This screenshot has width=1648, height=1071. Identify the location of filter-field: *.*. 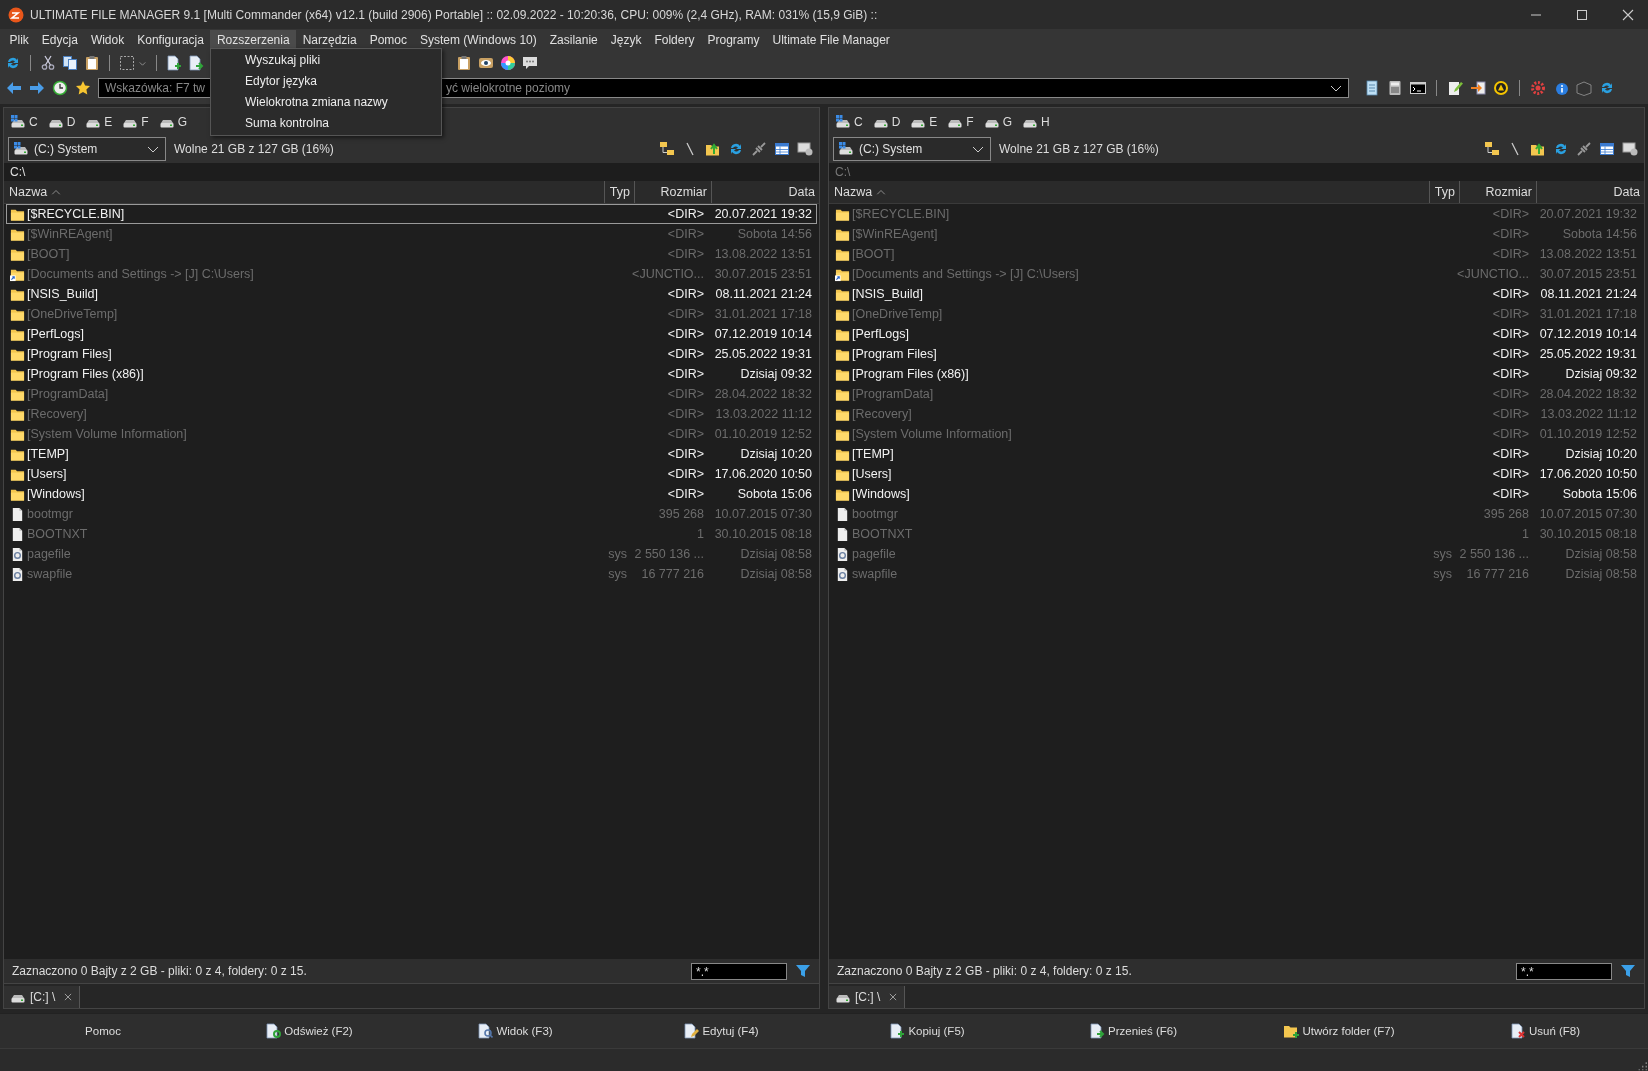
(1564, 971).